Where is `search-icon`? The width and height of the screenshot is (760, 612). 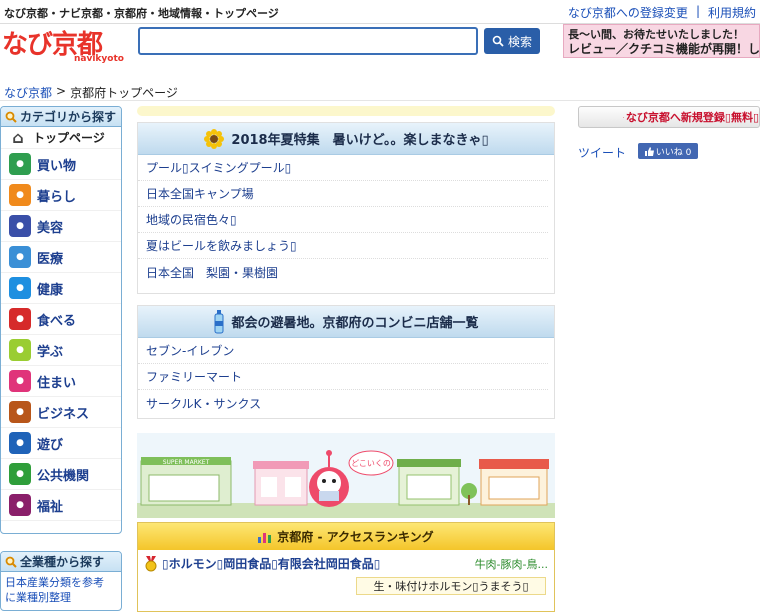 search-icon is located at coordinates (498, 41).